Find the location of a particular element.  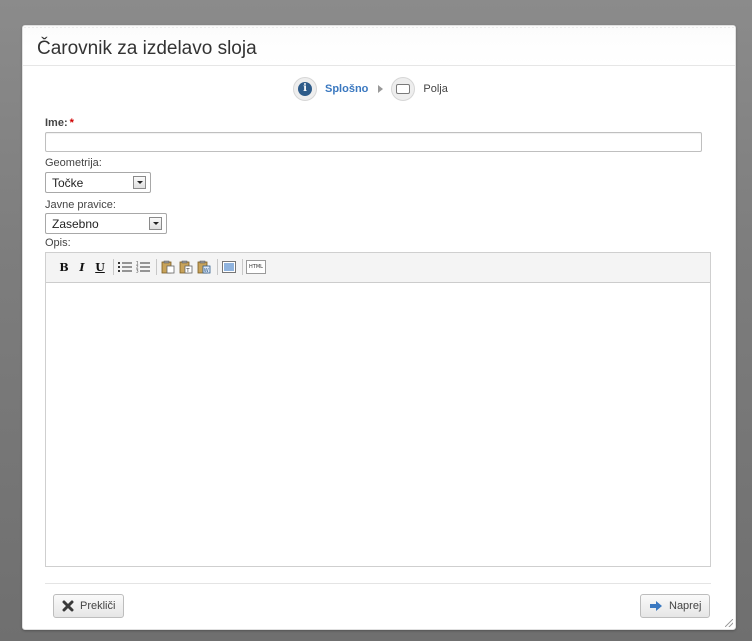

editor-toolbar: B I U 1 2 3 T W HTML is located at coordinates (378, 268).